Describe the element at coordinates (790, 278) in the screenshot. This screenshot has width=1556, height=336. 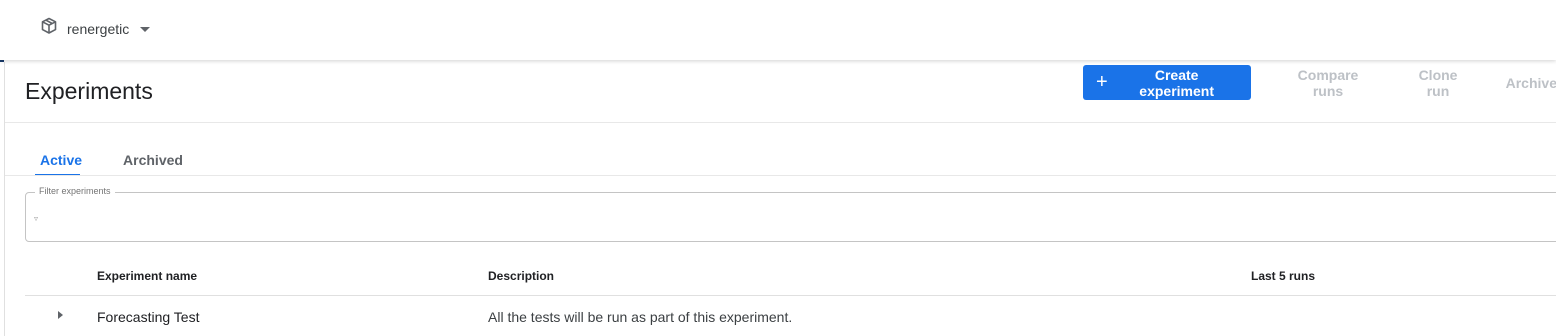
I see `table-header: Experiment name Description Last 5 runs` at that location.